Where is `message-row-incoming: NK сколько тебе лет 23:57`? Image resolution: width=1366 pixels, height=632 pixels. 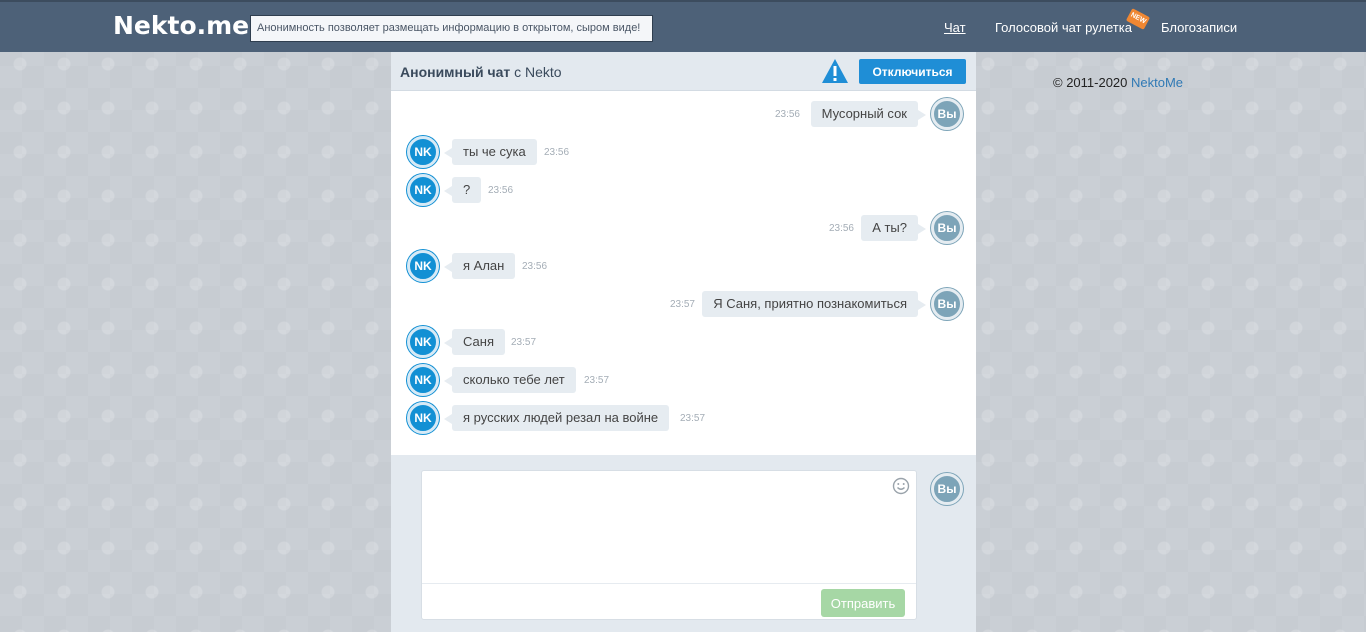
message-row-incoming: NK сколько тебе лет 23:57 is located at coordinates (683, 380).